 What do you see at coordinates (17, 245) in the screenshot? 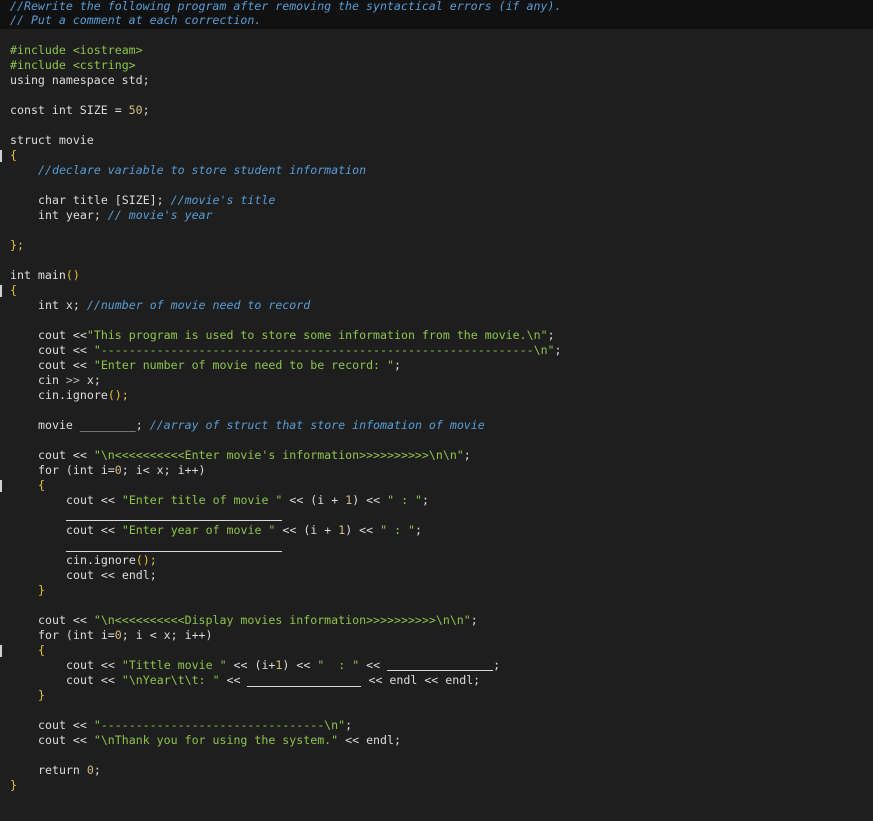
I see `struct-close-brace: };` at bounding box center [17, 245].